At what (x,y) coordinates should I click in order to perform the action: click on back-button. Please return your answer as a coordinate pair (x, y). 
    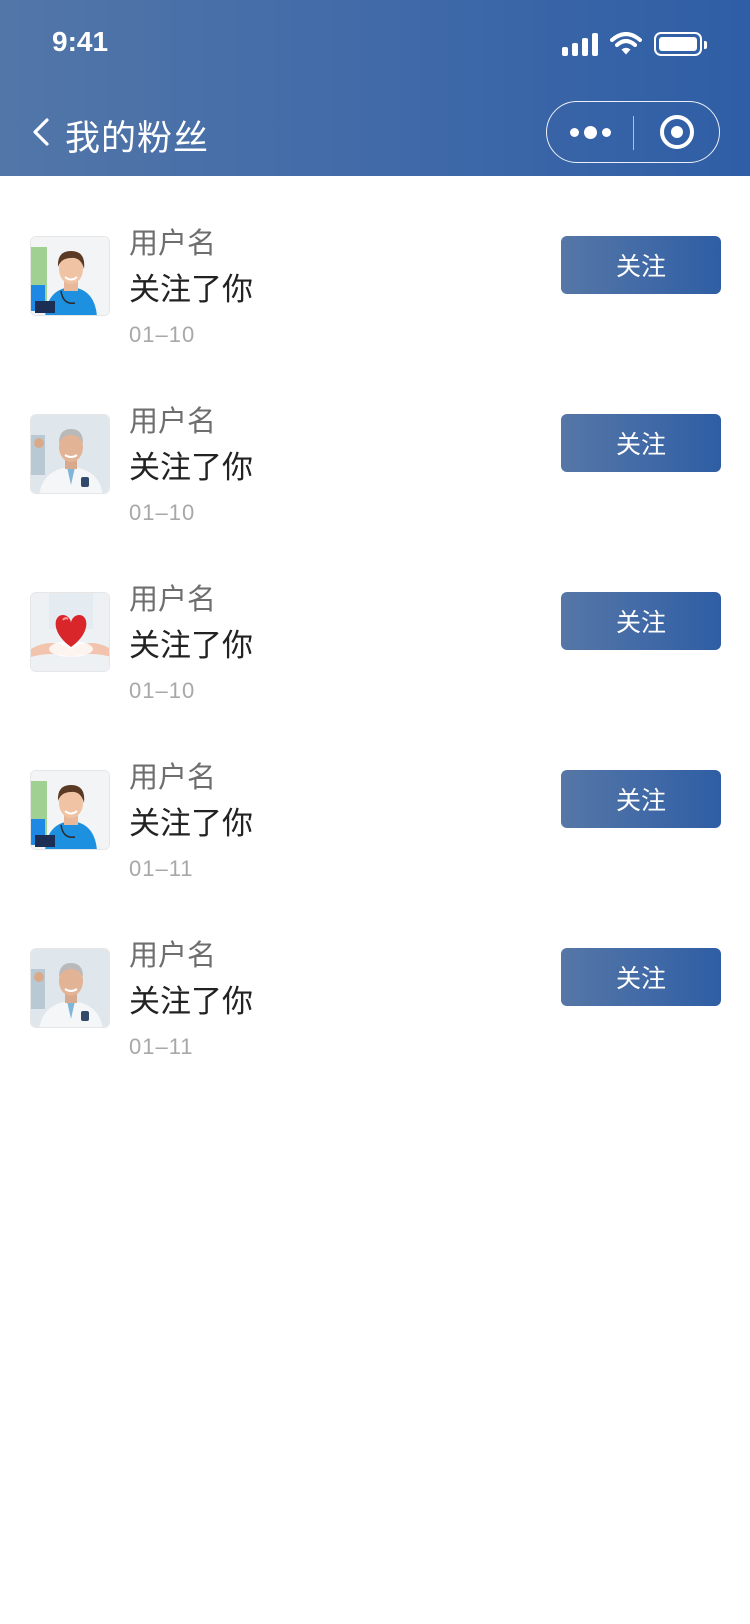
    Looking at the image, I should click on (41, 132).